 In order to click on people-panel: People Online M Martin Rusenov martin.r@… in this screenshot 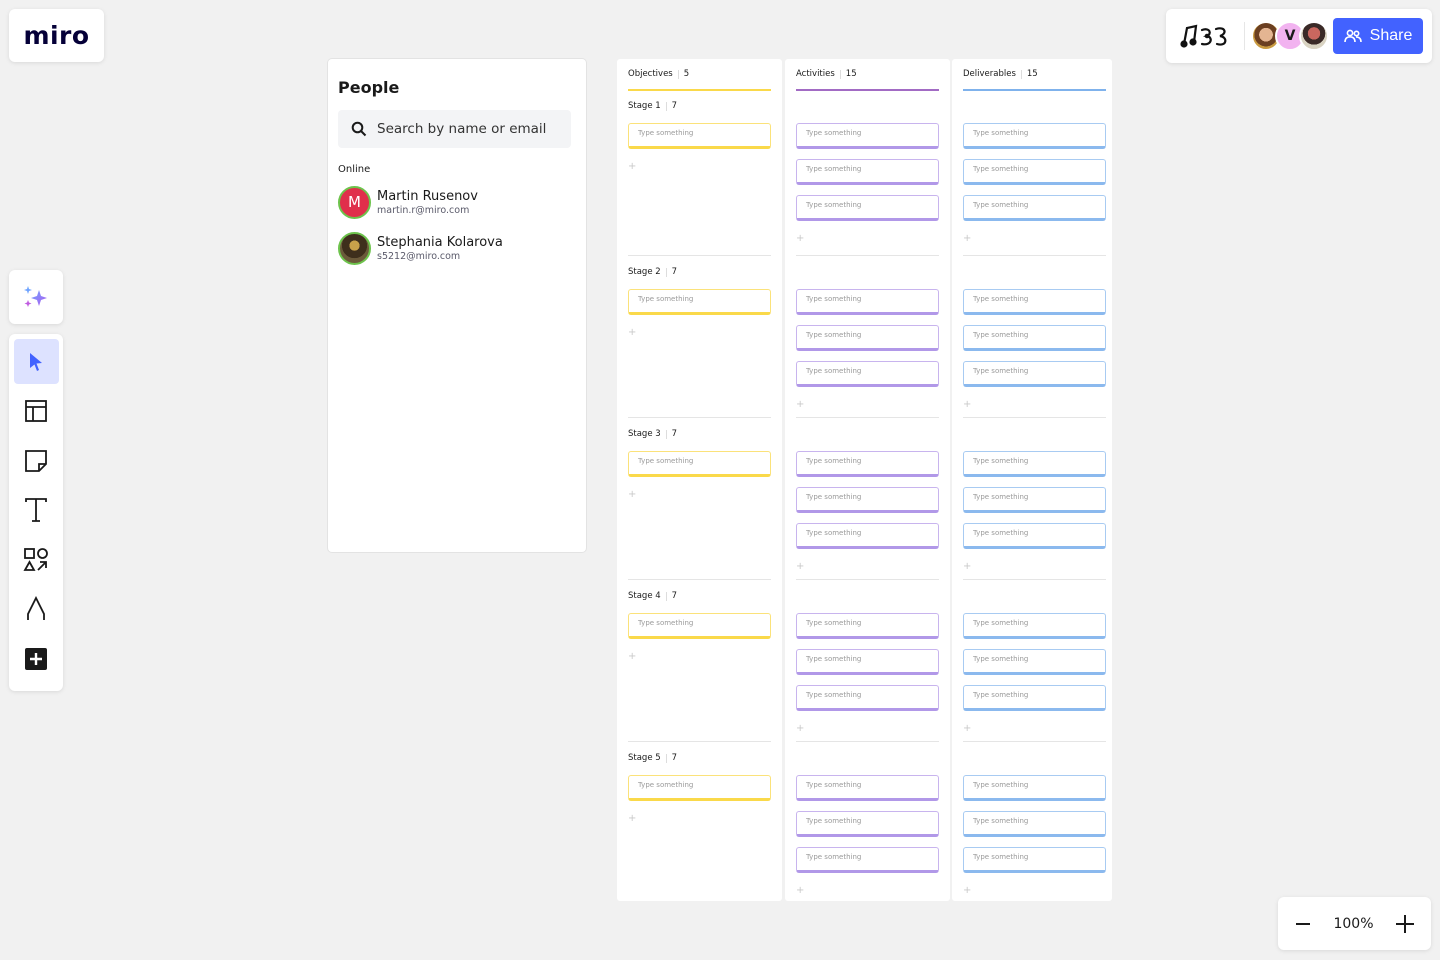, I will do `click(457, 305)`.